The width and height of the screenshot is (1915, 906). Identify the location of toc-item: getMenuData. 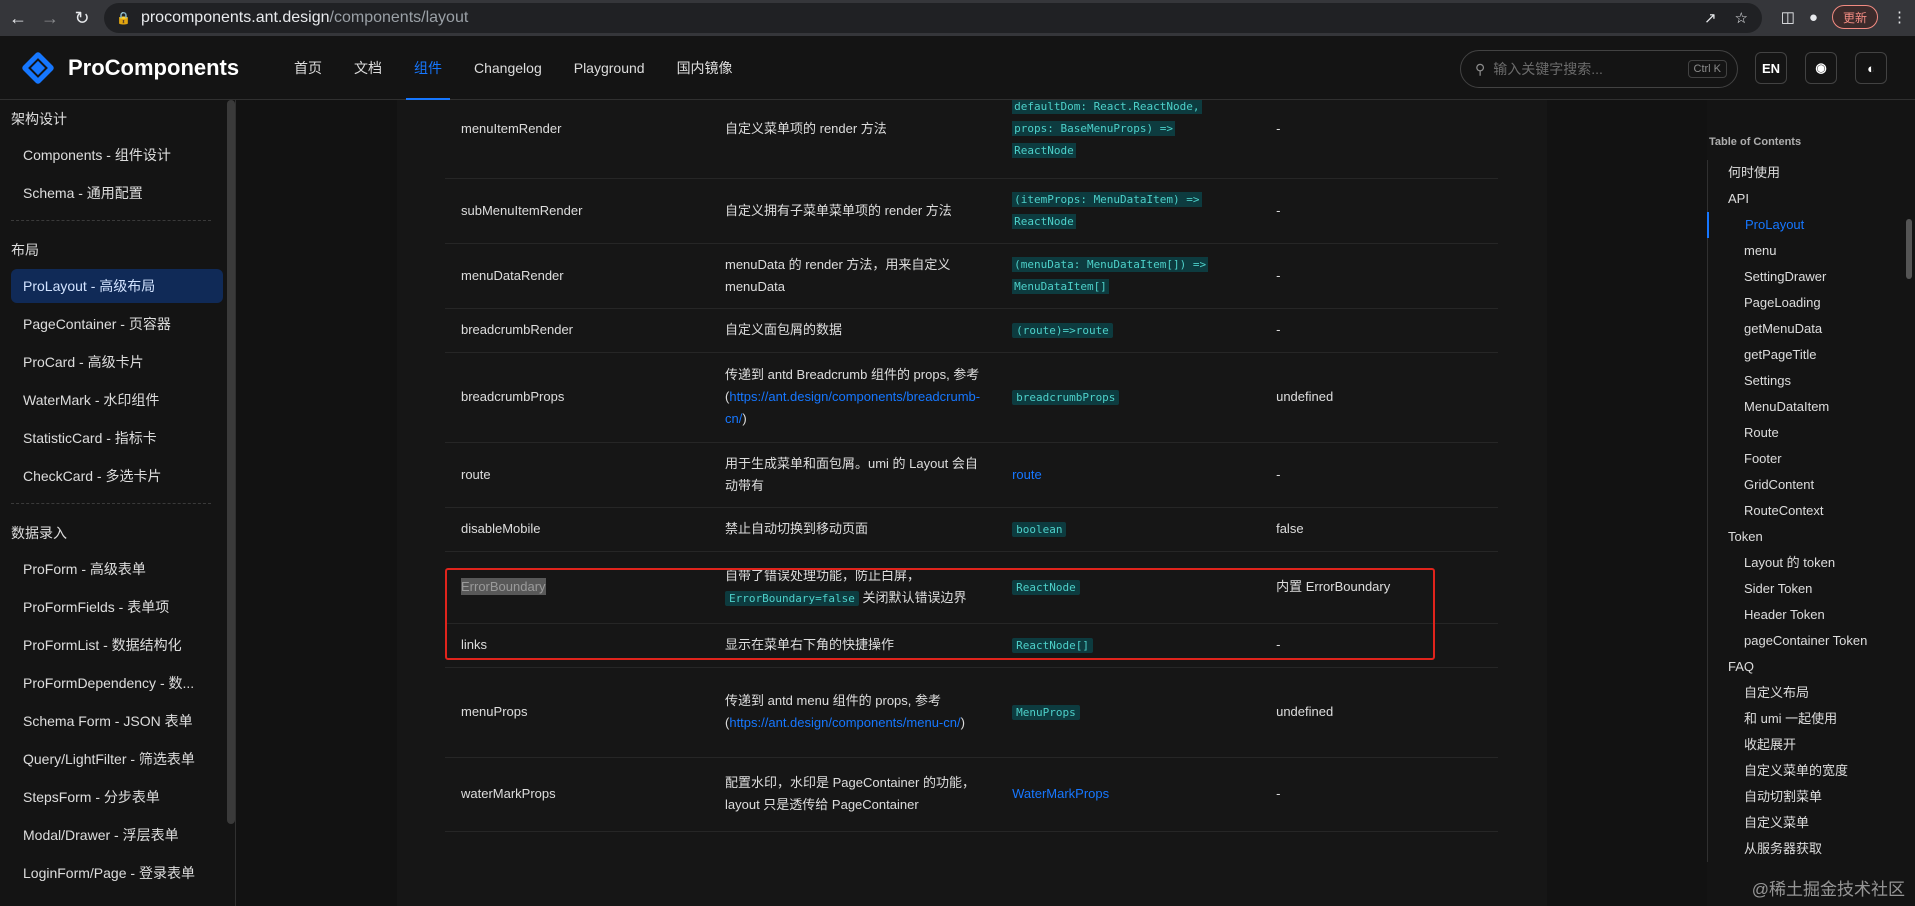
(1787, 329).